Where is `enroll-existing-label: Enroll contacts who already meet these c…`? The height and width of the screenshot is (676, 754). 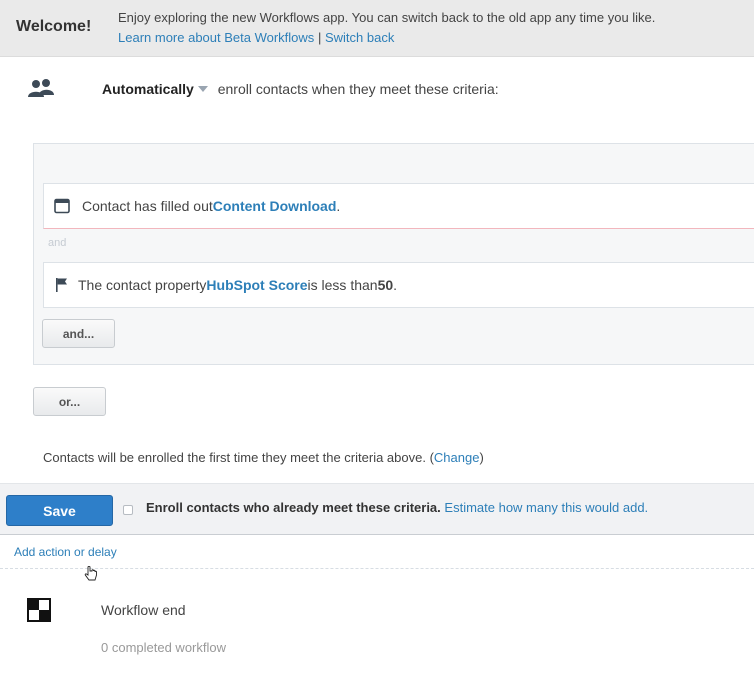 enroll-existing-label: Enroll contacts who already meet these c… is located at coordinates (397, 507).